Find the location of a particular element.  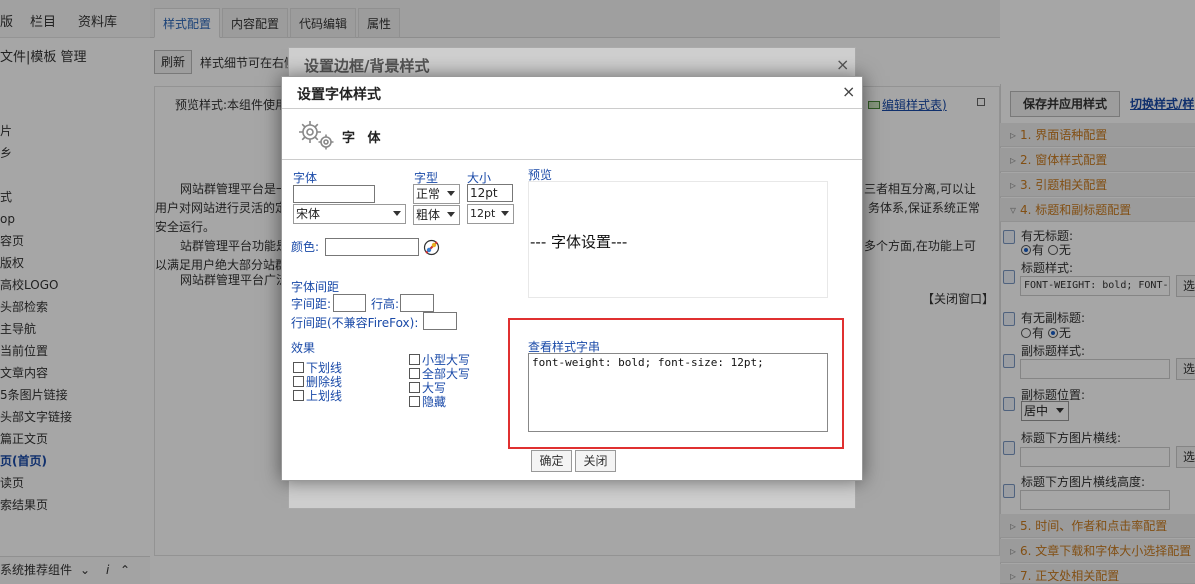

overline-option: 上划线 is located at coordinates (317, 396).